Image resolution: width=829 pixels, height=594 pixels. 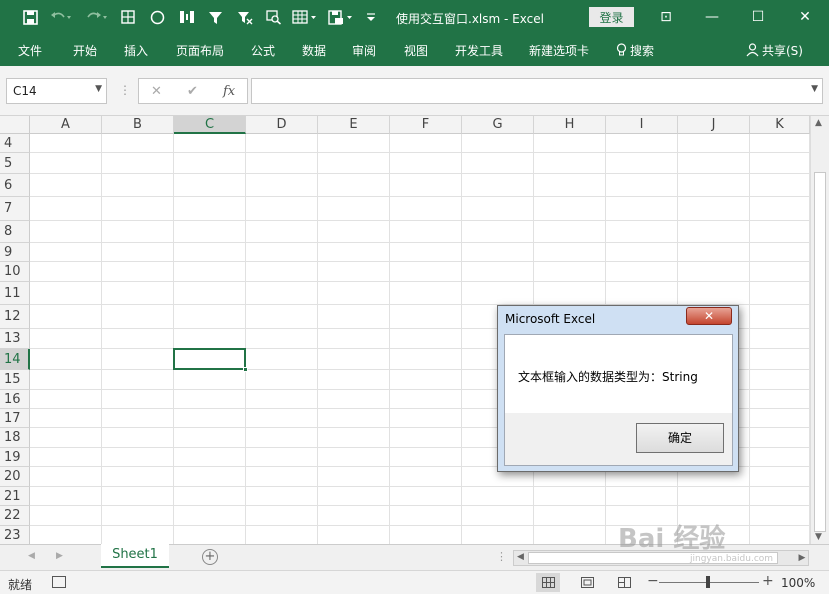 I want to click on row-header-9: 9, so click(x=15, y=252).